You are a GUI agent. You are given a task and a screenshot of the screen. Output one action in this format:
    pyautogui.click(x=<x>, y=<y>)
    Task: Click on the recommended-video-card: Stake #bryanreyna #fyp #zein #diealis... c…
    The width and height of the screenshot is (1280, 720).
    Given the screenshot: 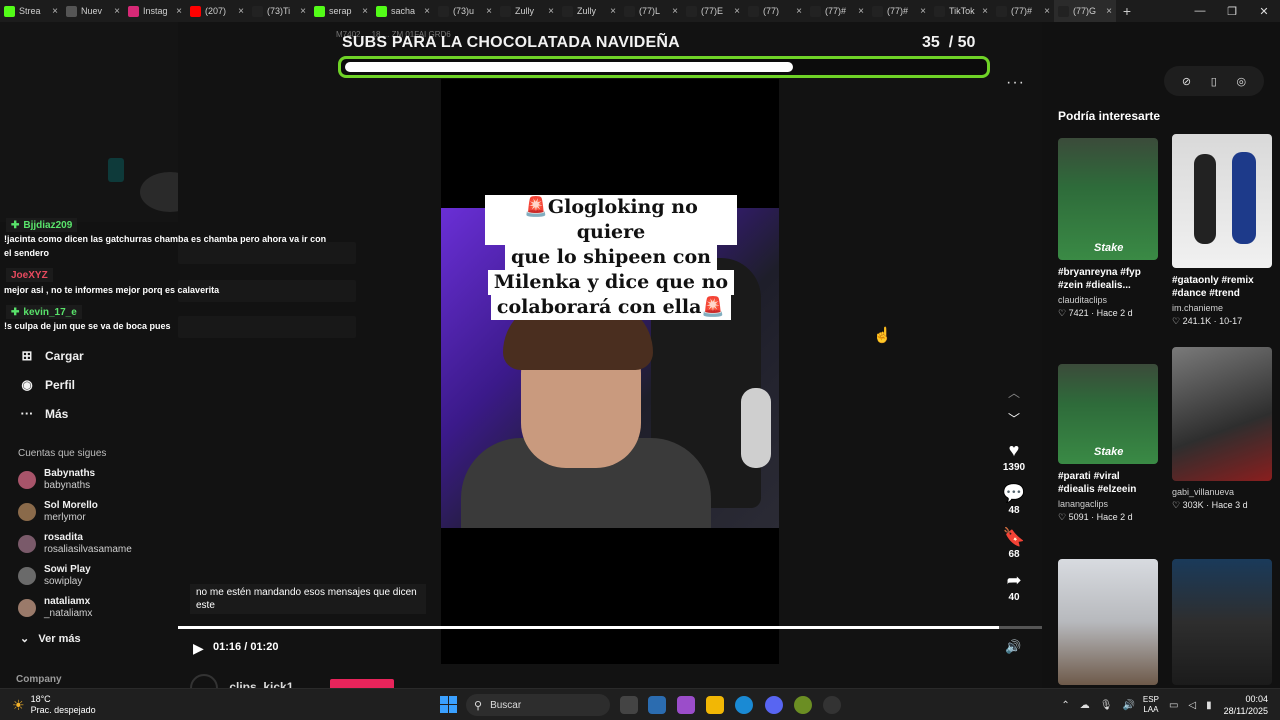 What is the action you would take?
    pyautogui.click(x=1108, y=228)
    